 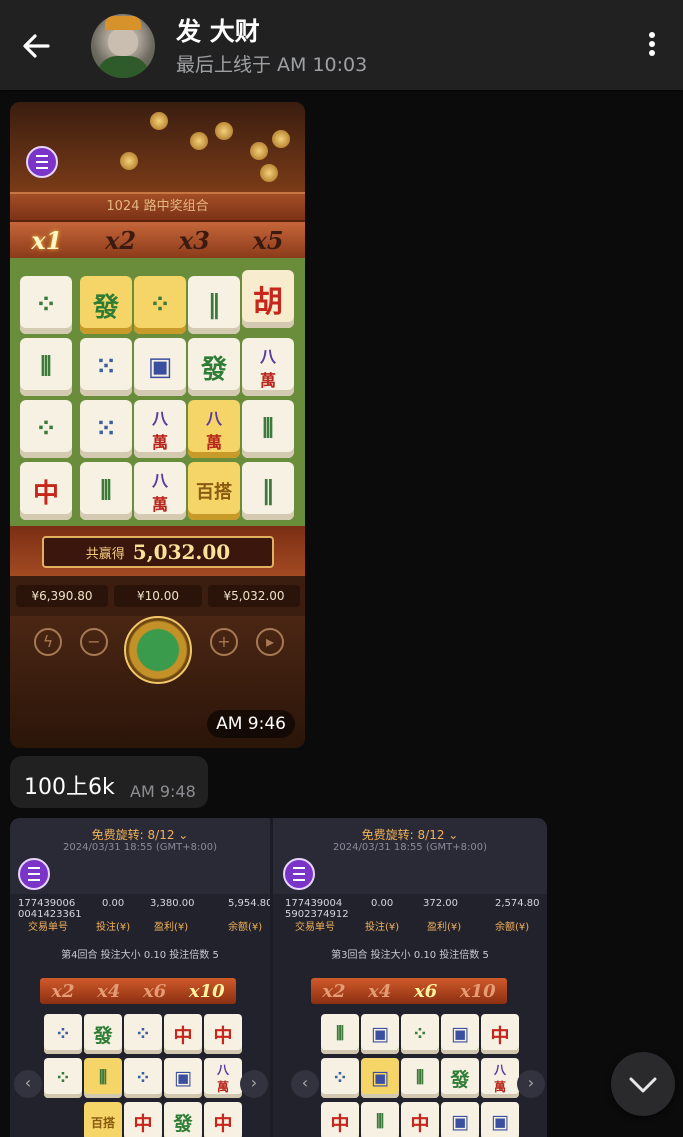 What do you see at coordinates (106, 367) in the screenshot?
I see `tile-circles: ⁙` at bounding box center [106, 367].